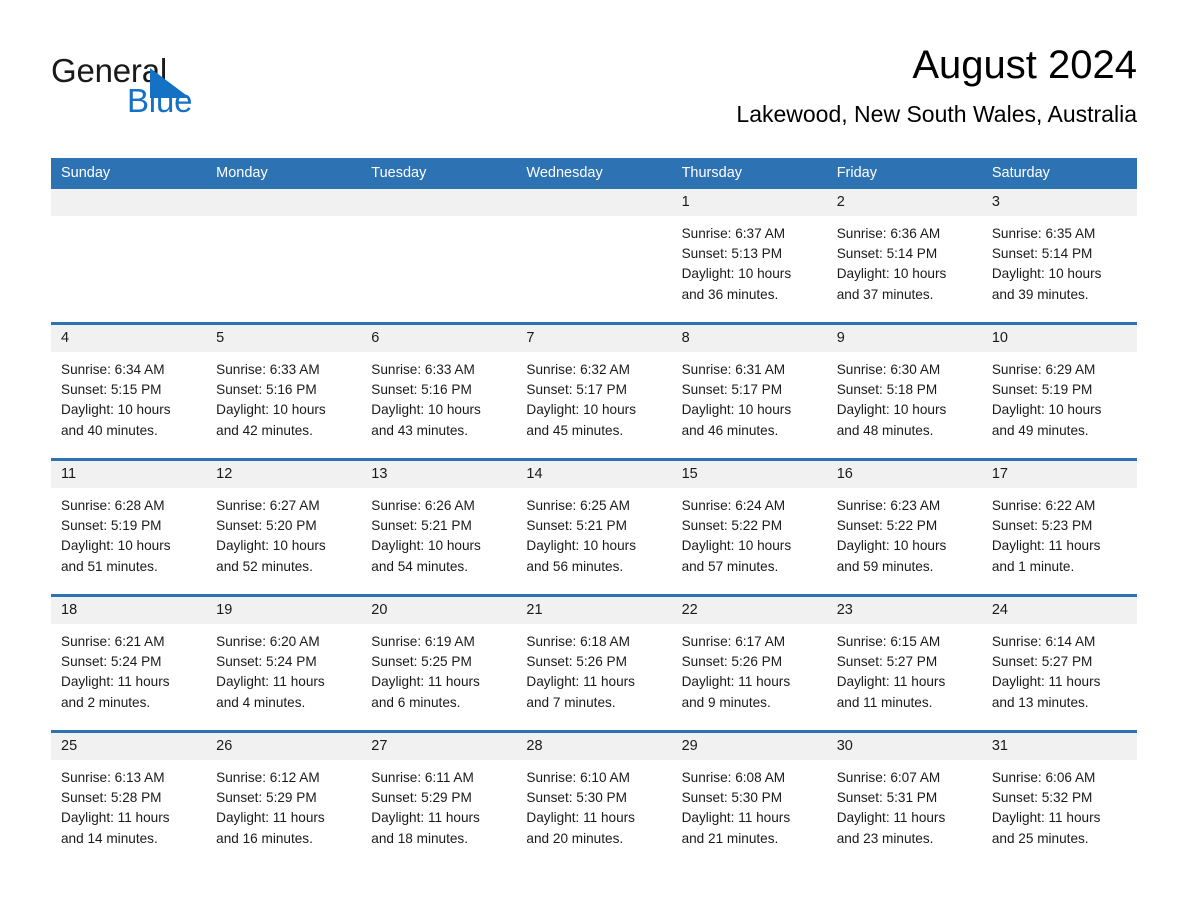 Image resolution: width=1188 pixels, height=918 pixels. I want to click on day-number: 25, so click(129, 746).